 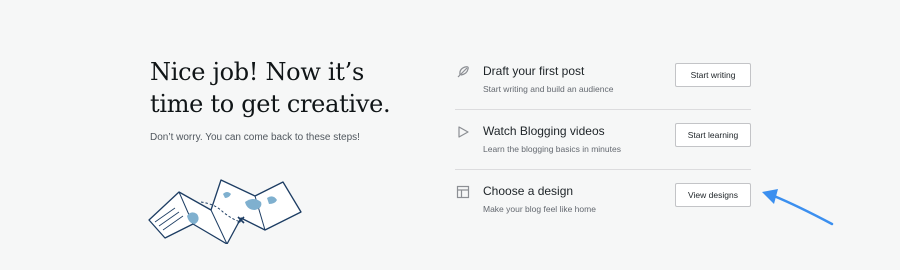 What do you see at coordinates (539, 209) in the screenshot?
I see `step-description: Make your blog feel like home` at bounding box center [539, 209].